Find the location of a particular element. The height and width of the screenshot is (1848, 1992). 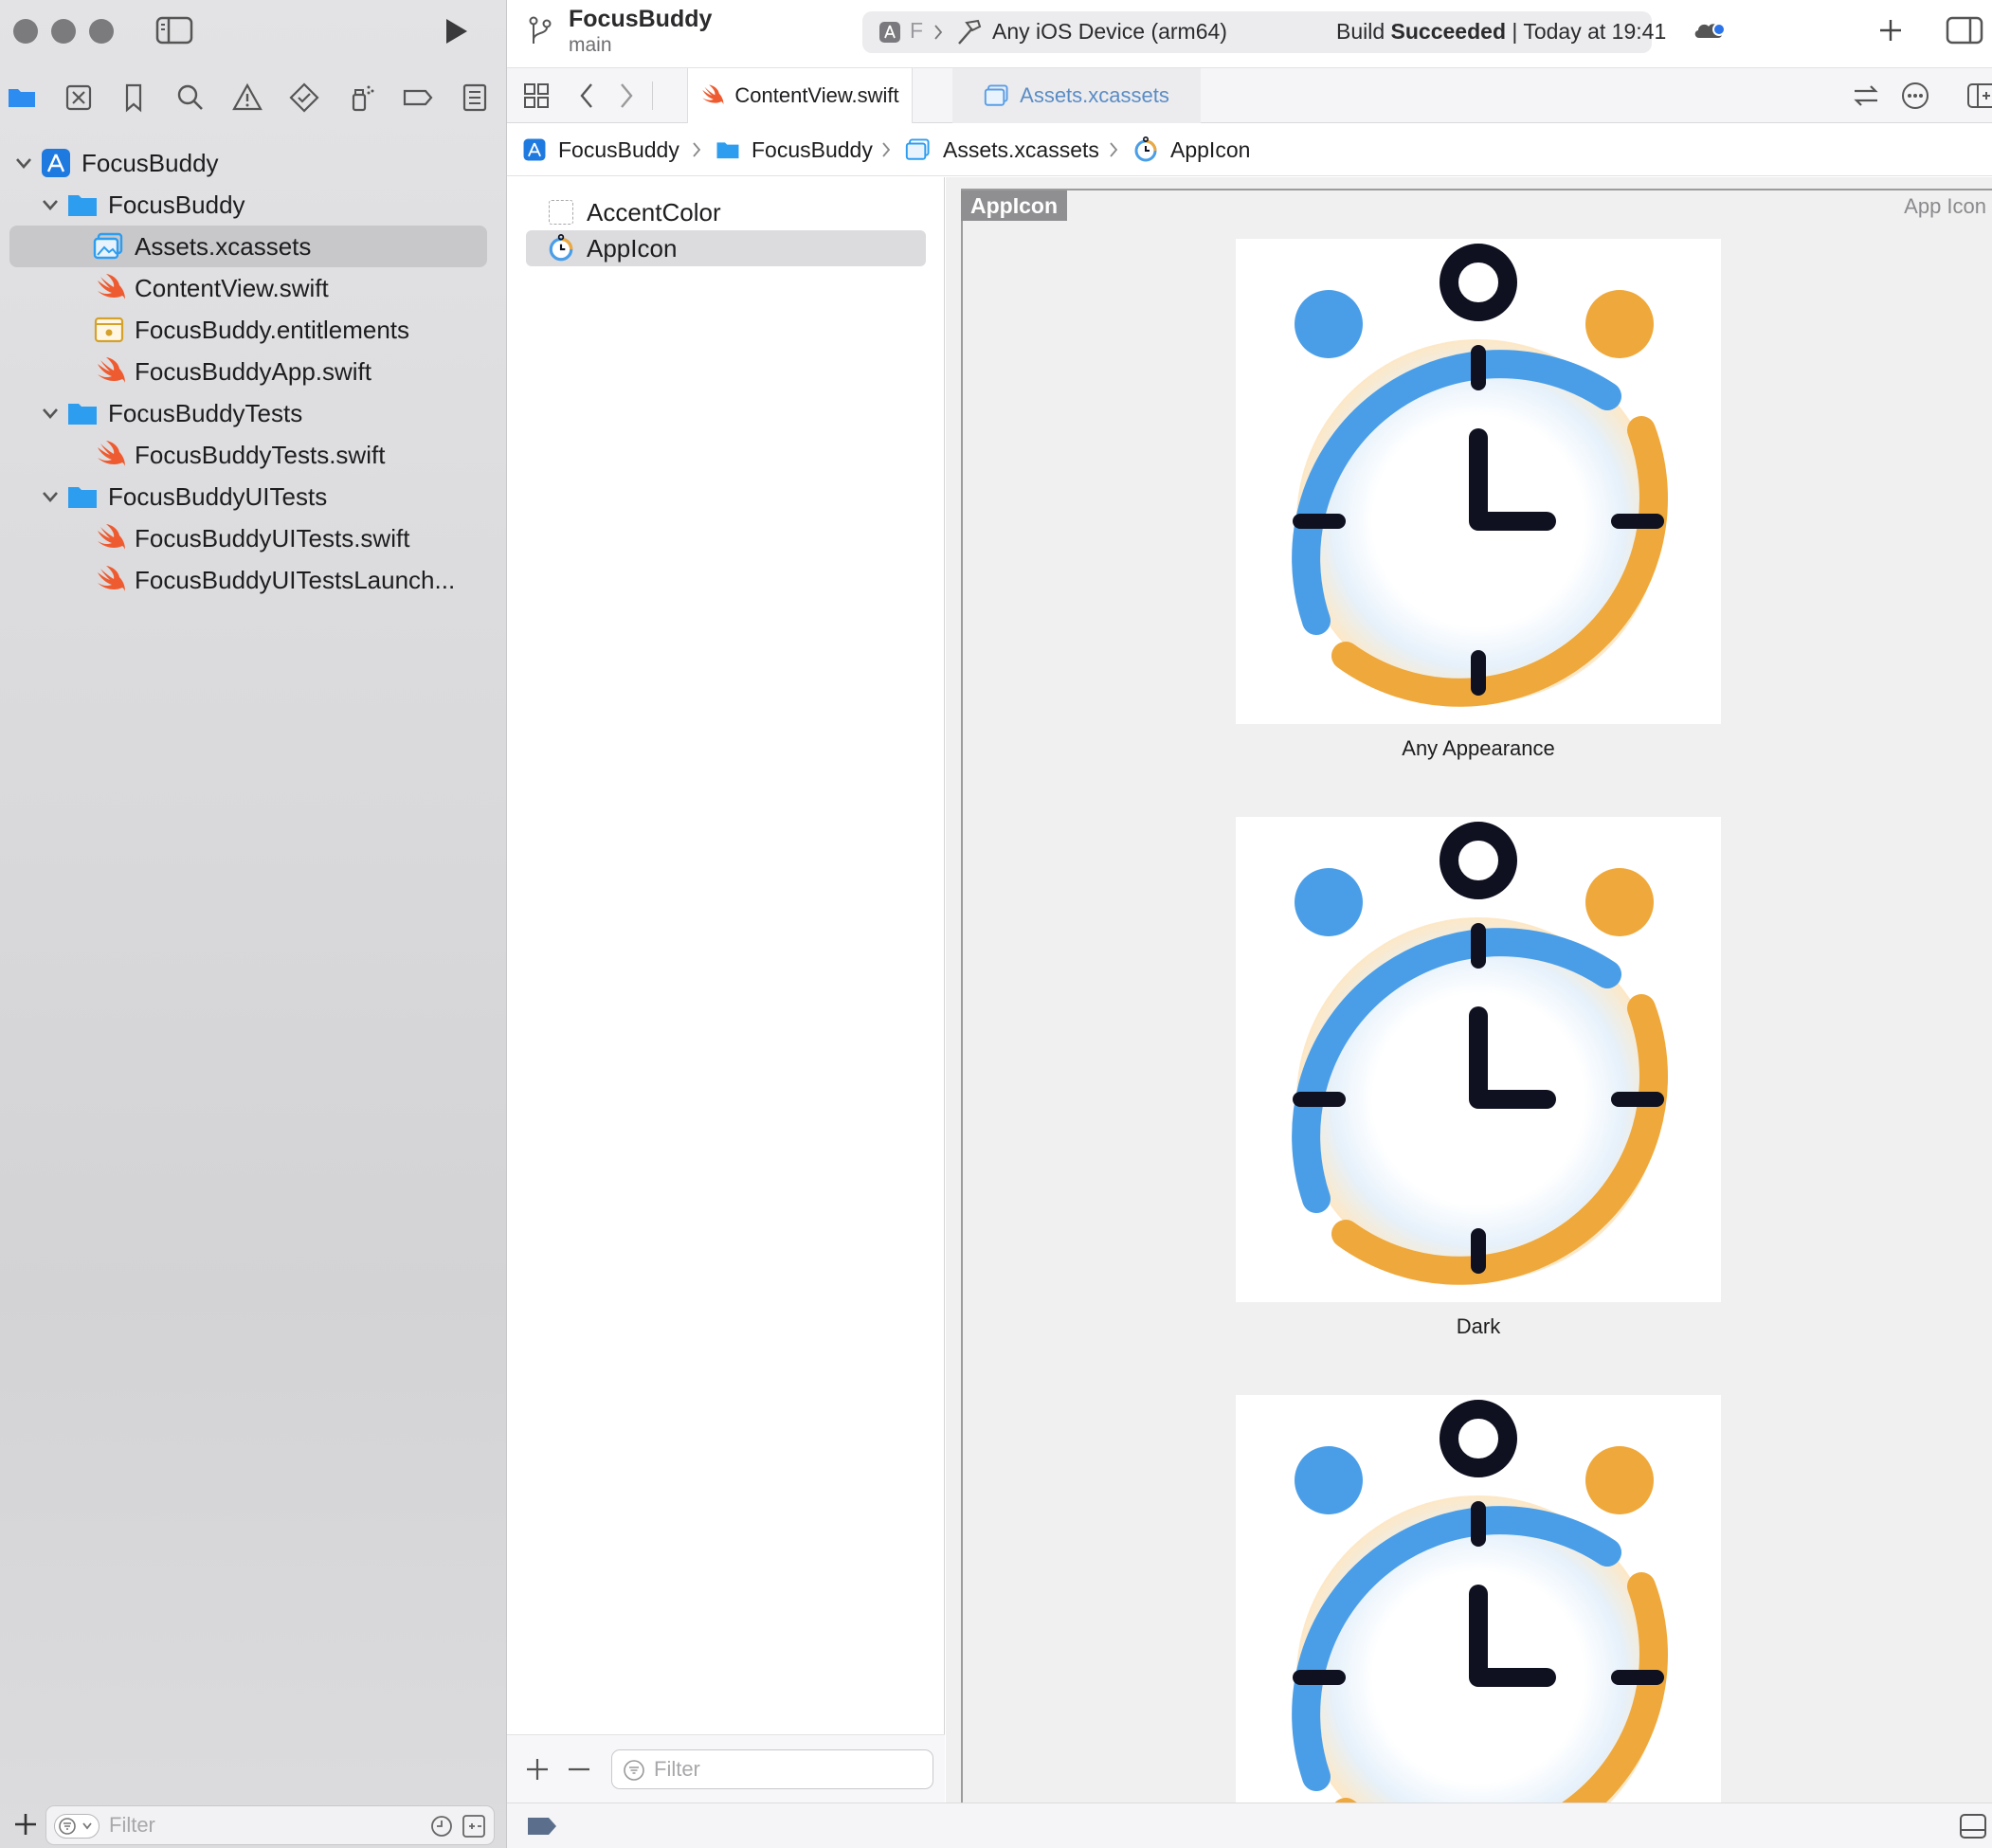

tree-item-project: FocusBuddy is located at coordinates (253, 163).